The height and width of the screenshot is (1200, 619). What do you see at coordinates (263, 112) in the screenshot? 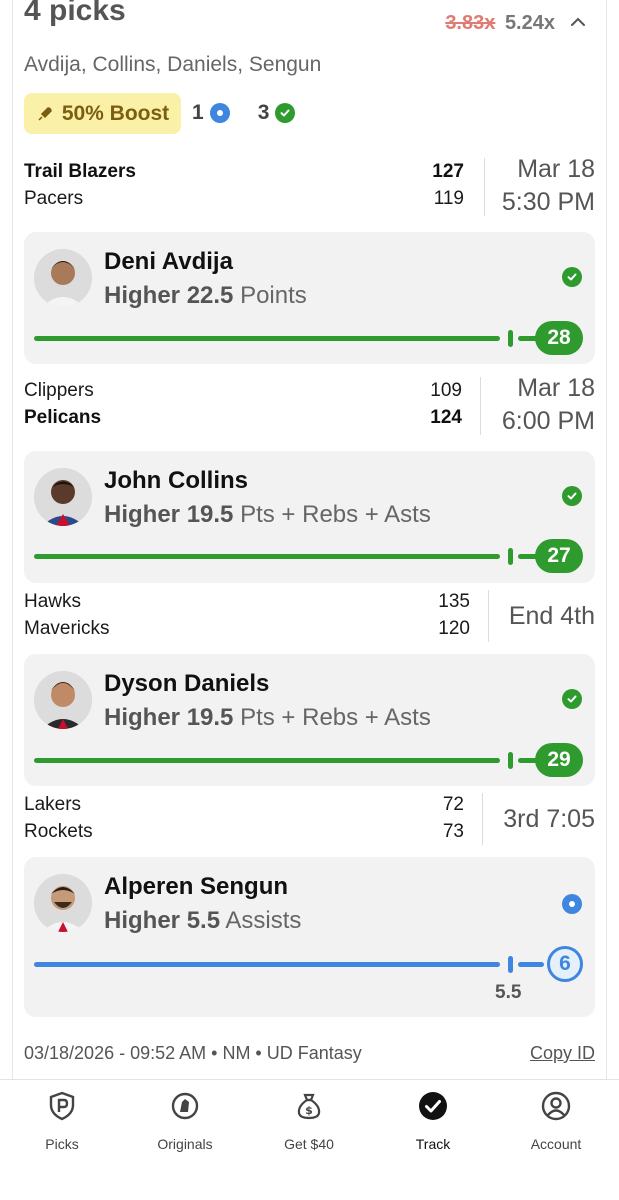
I see `won-count: 3` at bounding box center [263, 112].